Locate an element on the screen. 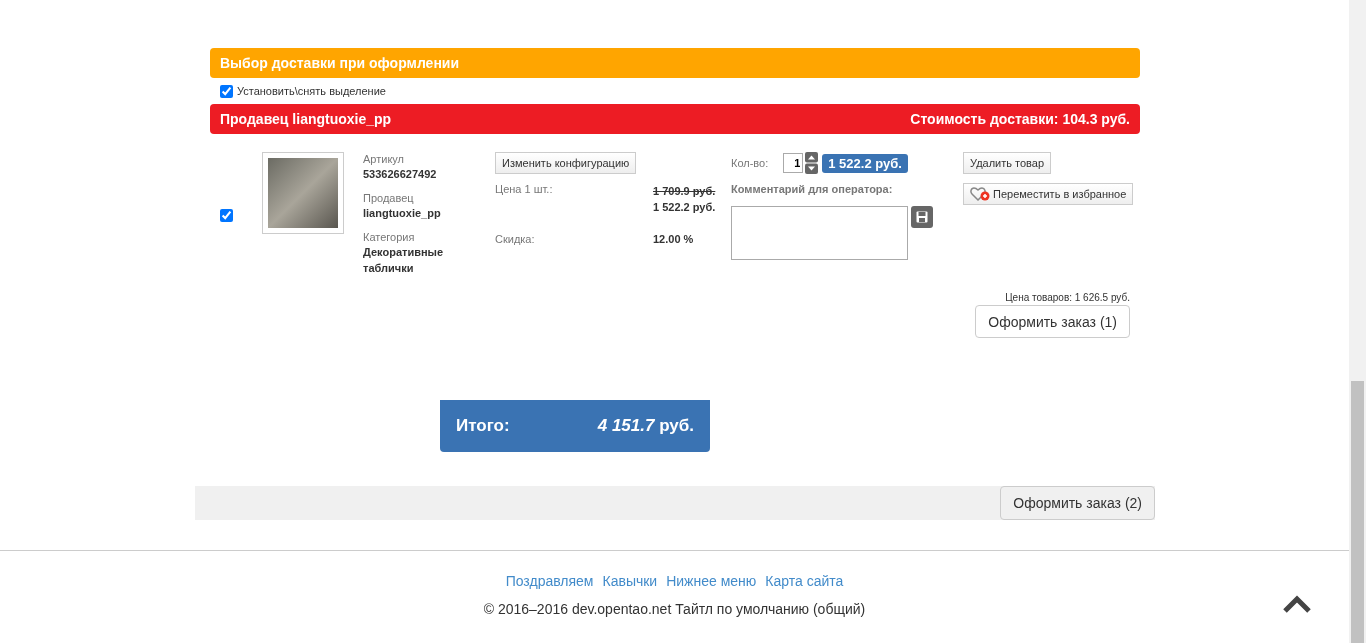  spec-value: liangtuoxie_pp is located at coordinates (402, 213).